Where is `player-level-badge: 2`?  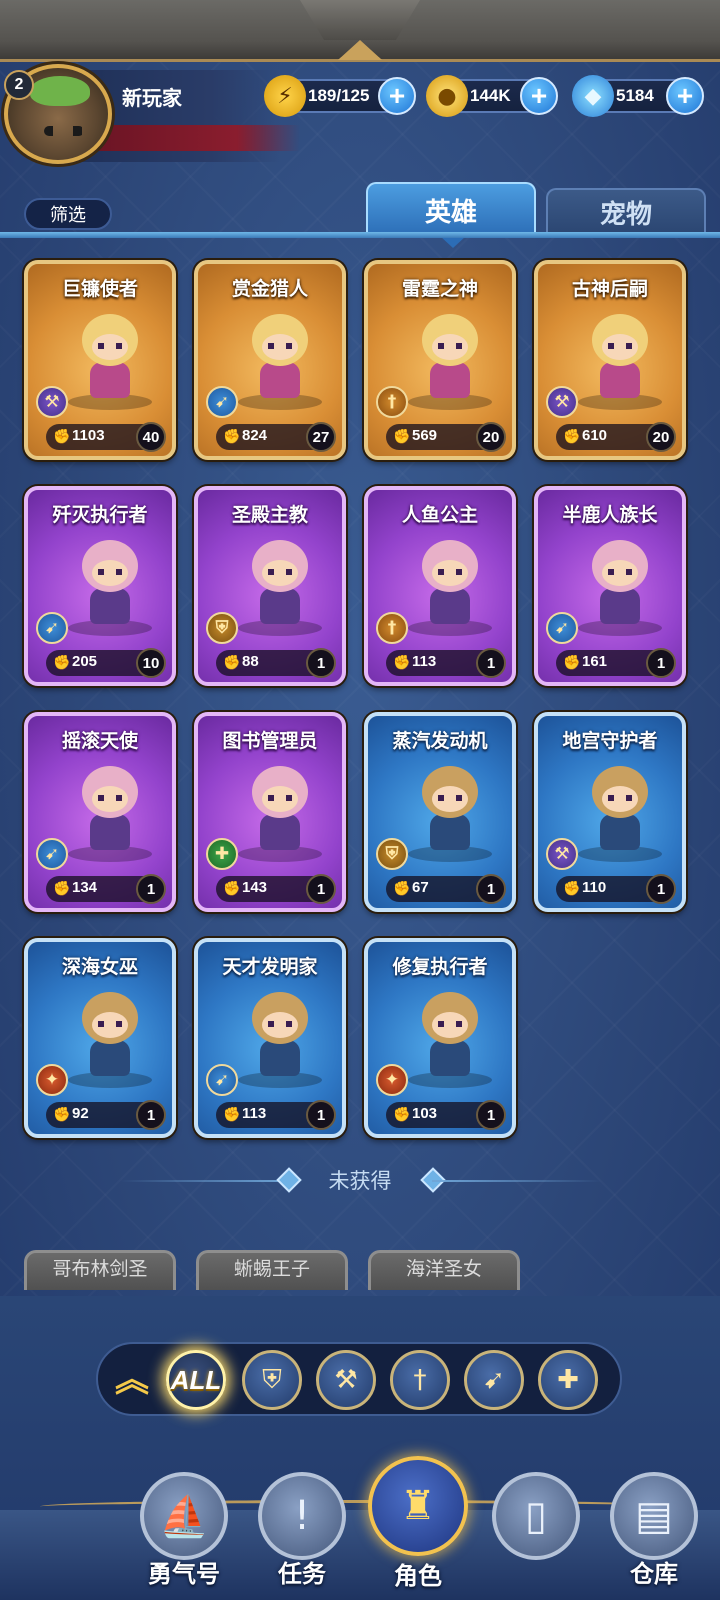
player-level-badge: 2 is located at coordinates (19, 85).